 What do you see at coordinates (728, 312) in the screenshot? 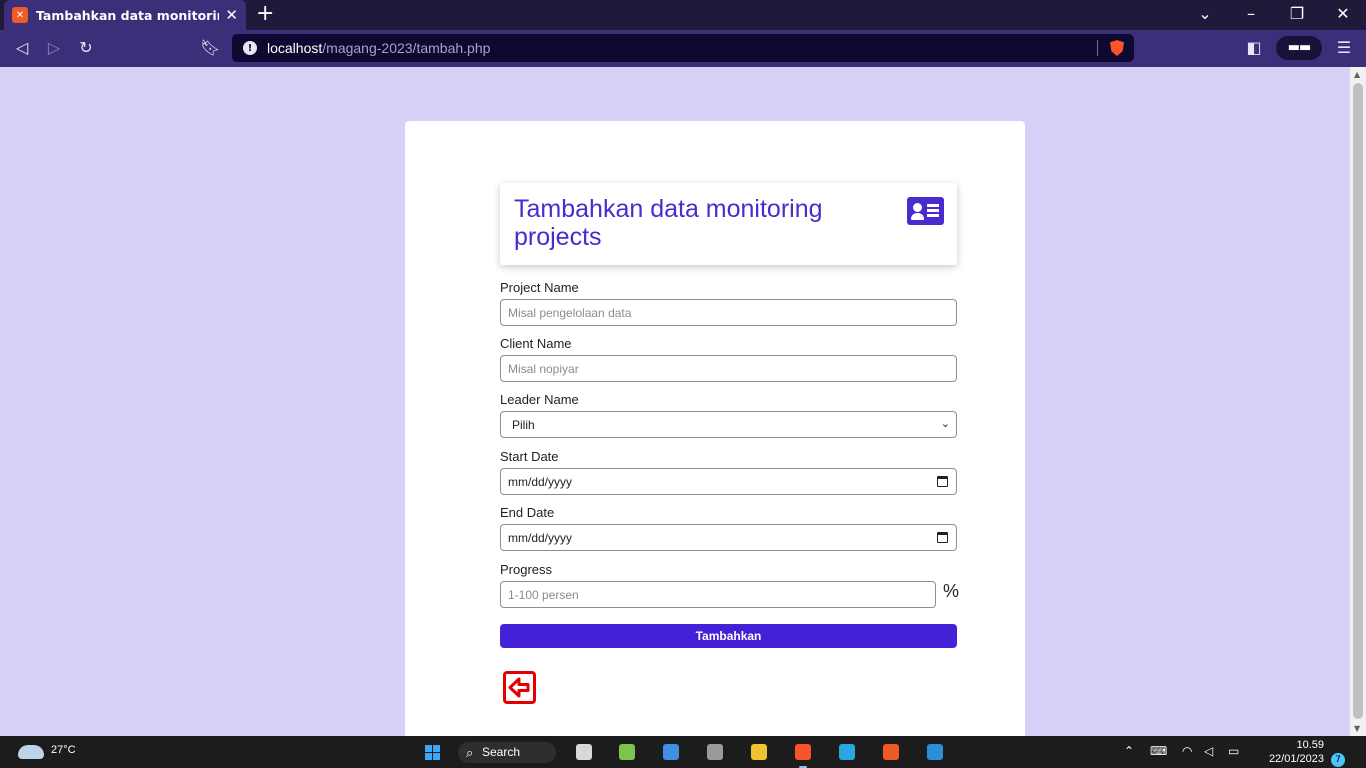
I see `project-name-input: Misal pengelolaan data` at bounding box center [728, 312].